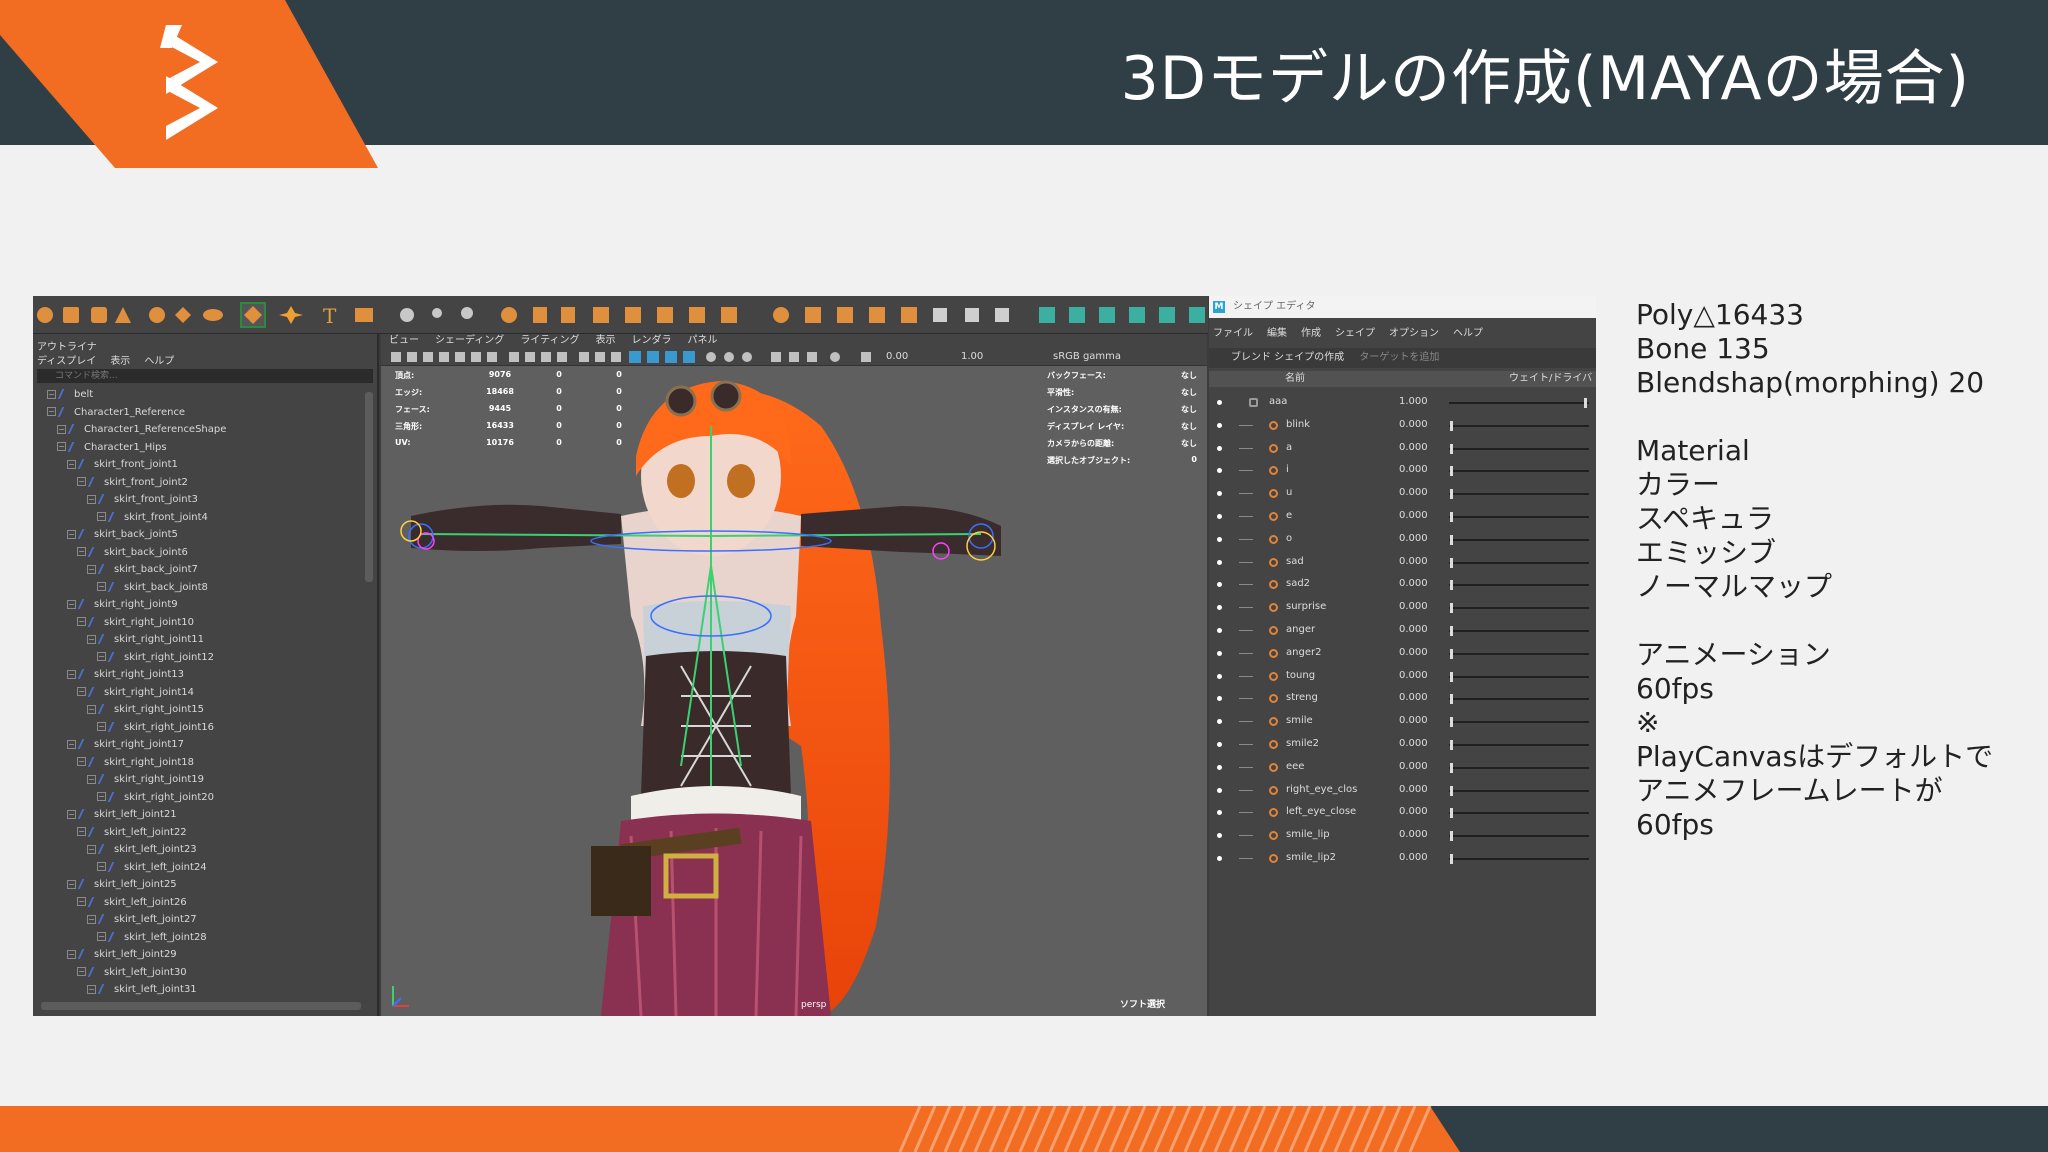  Describe the element at coordinates (549, 341) in the screenshot. I see `vp-menu-lighting: ライティング` at that location.